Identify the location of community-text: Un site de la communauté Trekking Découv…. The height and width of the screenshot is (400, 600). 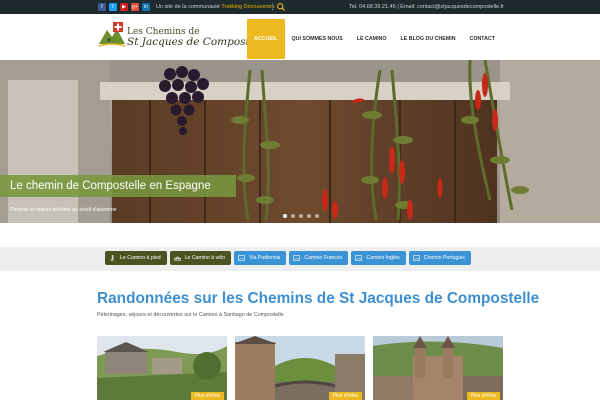
(215, 7).